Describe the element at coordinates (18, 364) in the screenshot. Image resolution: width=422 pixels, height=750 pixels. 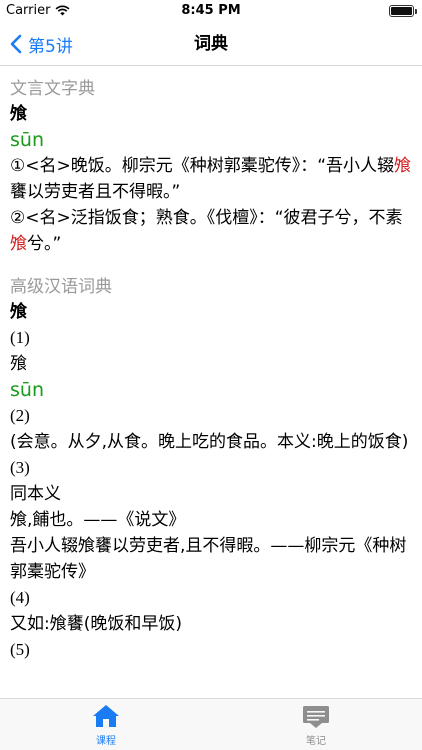
I see `variant-char: 飱` at that location.